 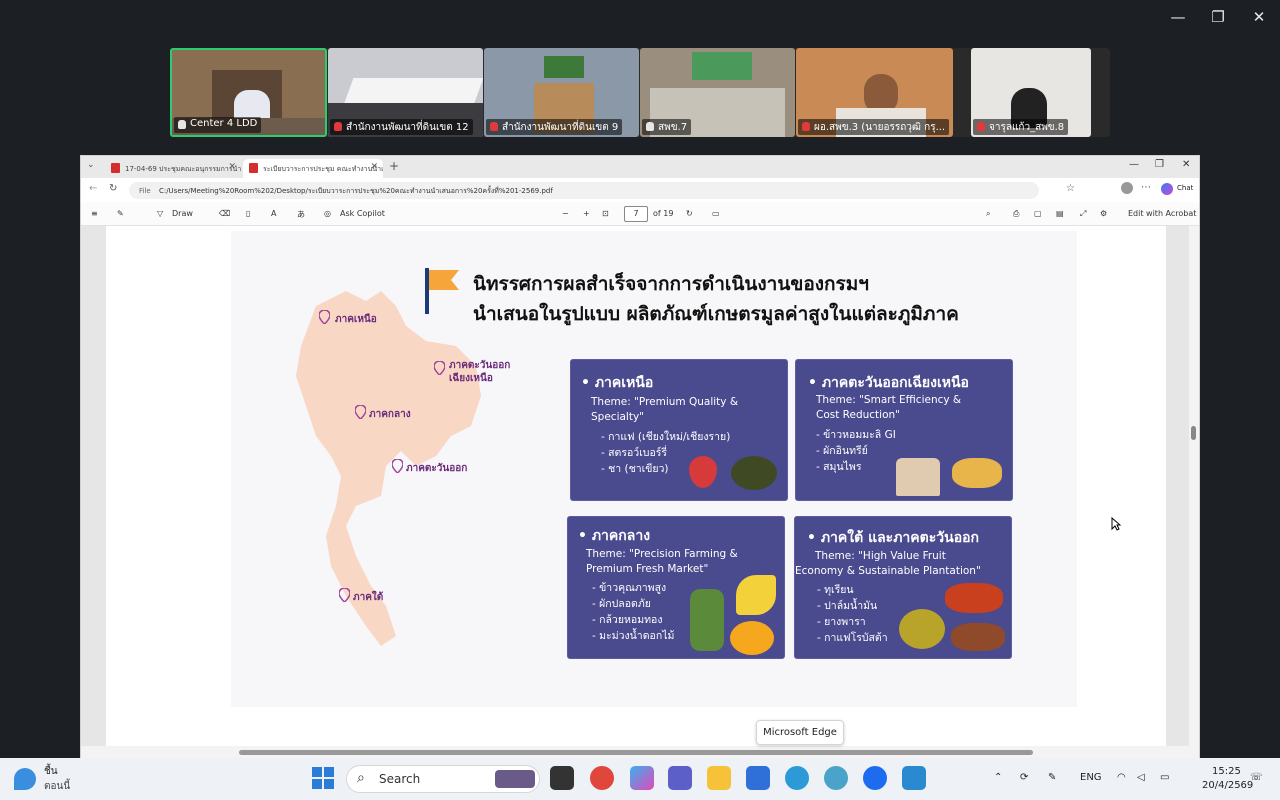 I want to click on participant-name: สำนักงานพัฒนาที่ดินเขต 12, so click(x=401, y=127).